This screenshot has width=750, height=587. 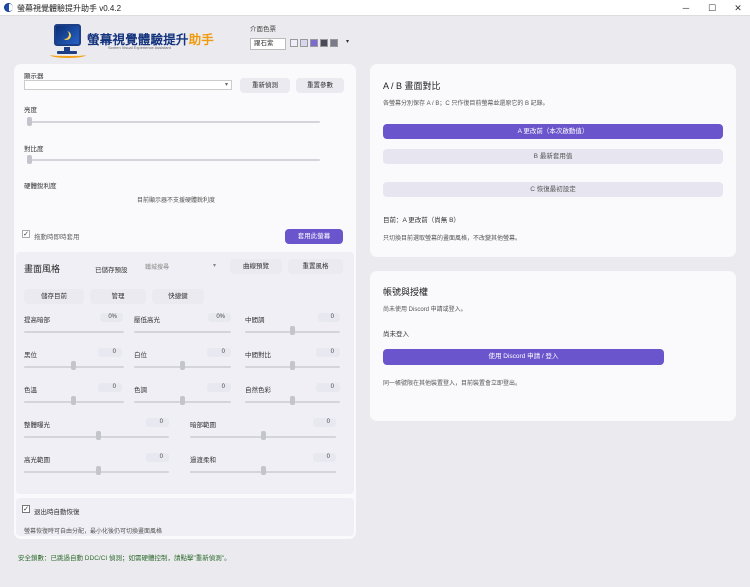 I want to click on restore-on-exit-label: 退出時自動恢復, so click(x=57, y=512).